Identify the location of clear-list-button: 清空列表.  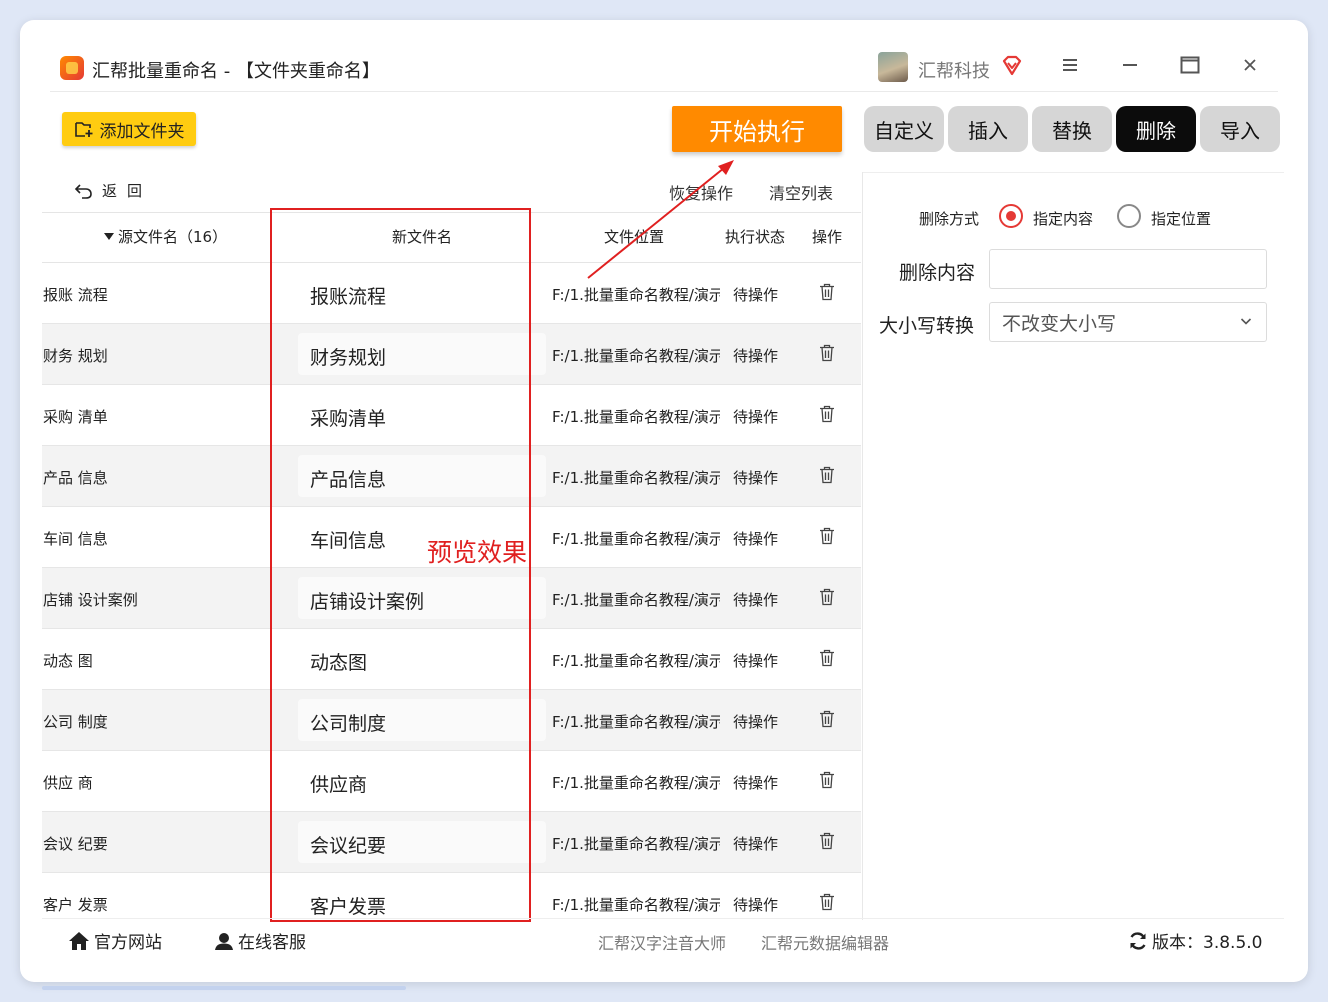
(801, 192).